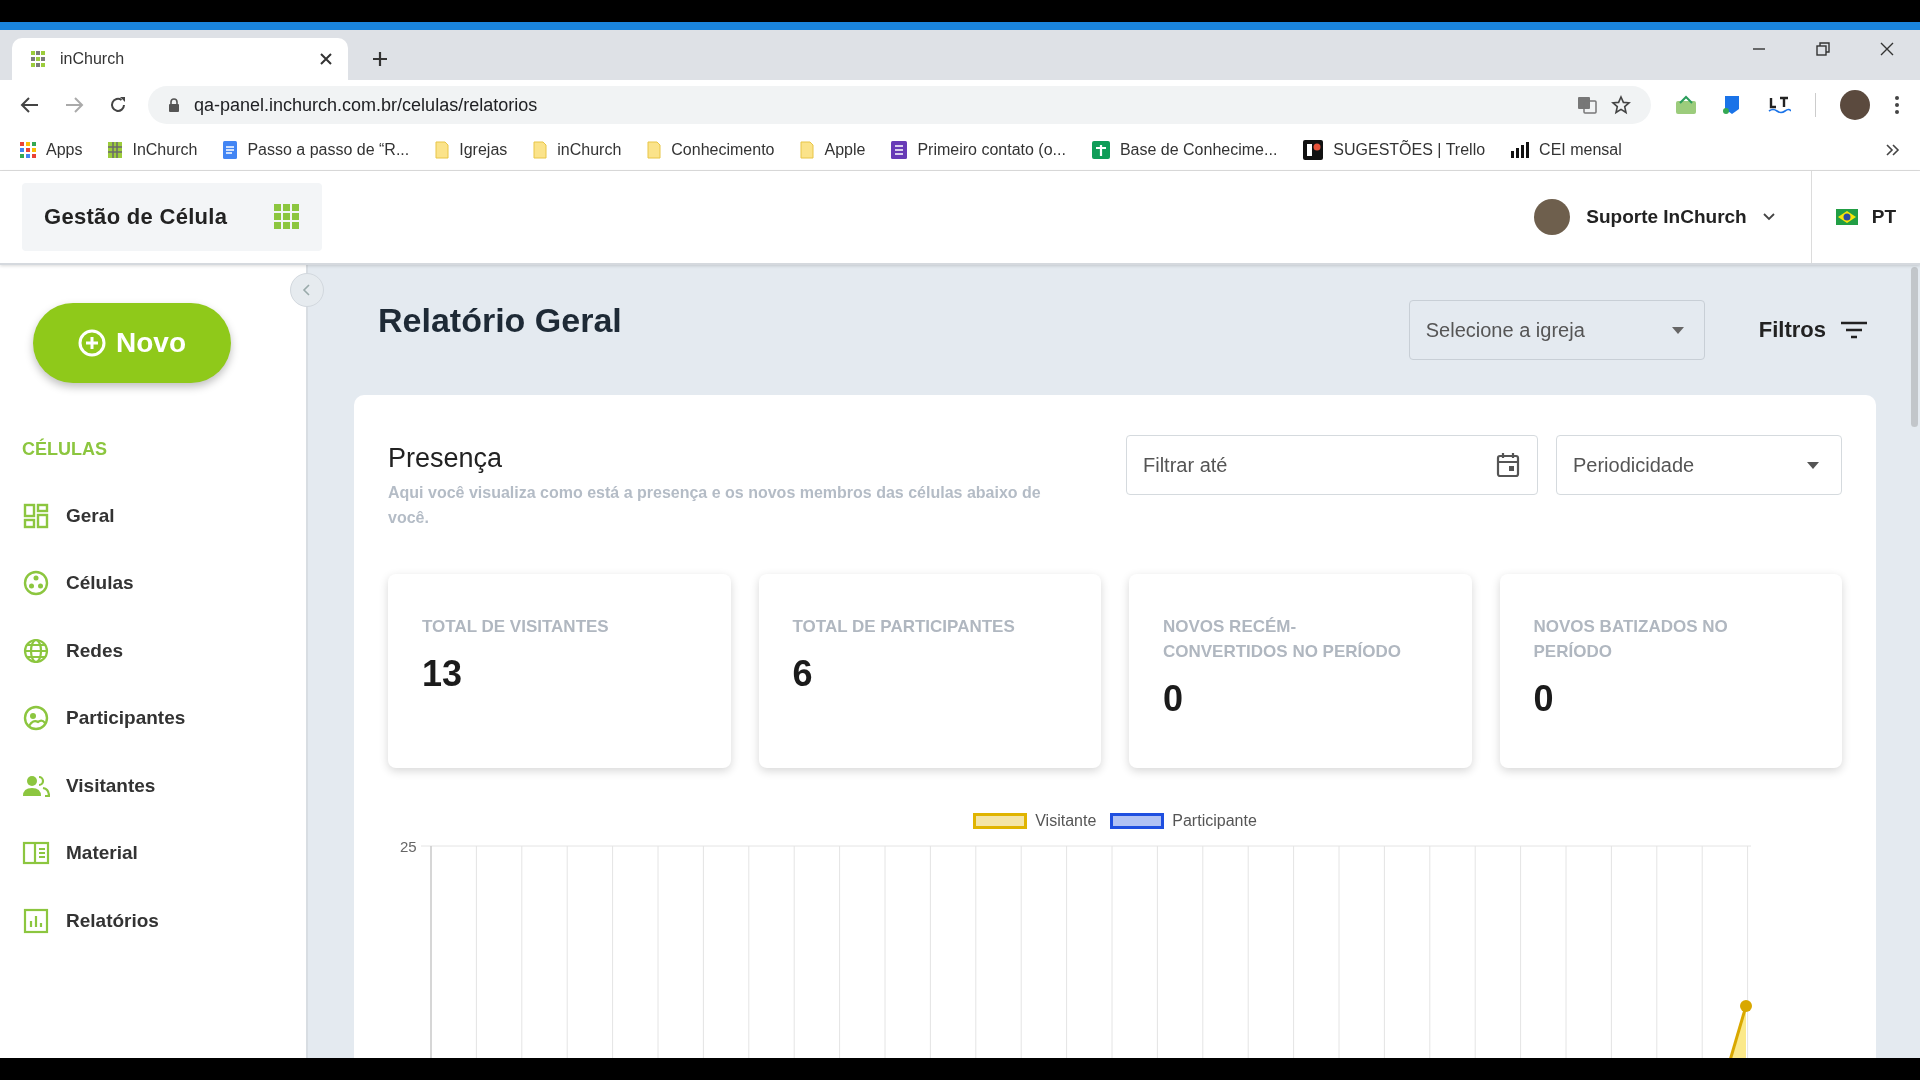 Image resolution: width=1920 pixels, height=1080 pixels. Describe the element at coordinates (36, 785) in the screenshot. I see `people-icon` at that location.